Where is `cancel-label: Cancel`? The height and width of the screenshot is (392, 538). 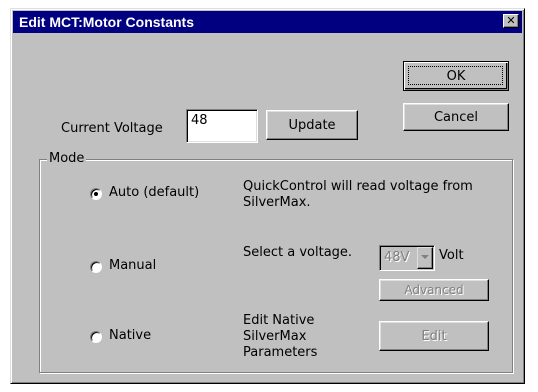 cancel-label: Cancel is located at coordinates (456, 117).